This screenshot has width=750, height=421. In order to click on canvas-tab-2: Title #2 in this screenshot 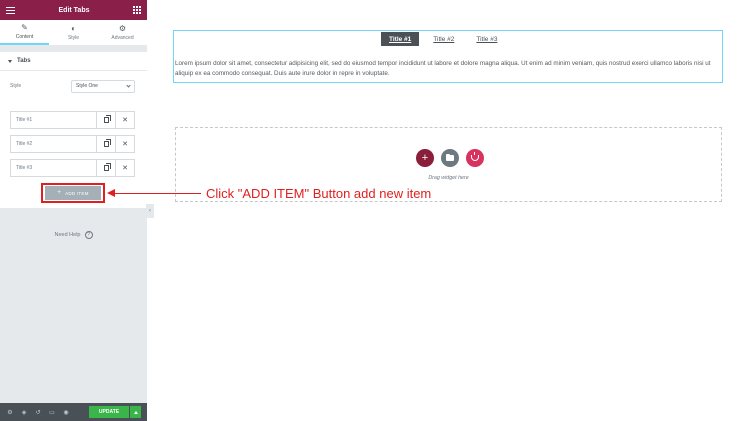, I will do `click(443, 39)`.